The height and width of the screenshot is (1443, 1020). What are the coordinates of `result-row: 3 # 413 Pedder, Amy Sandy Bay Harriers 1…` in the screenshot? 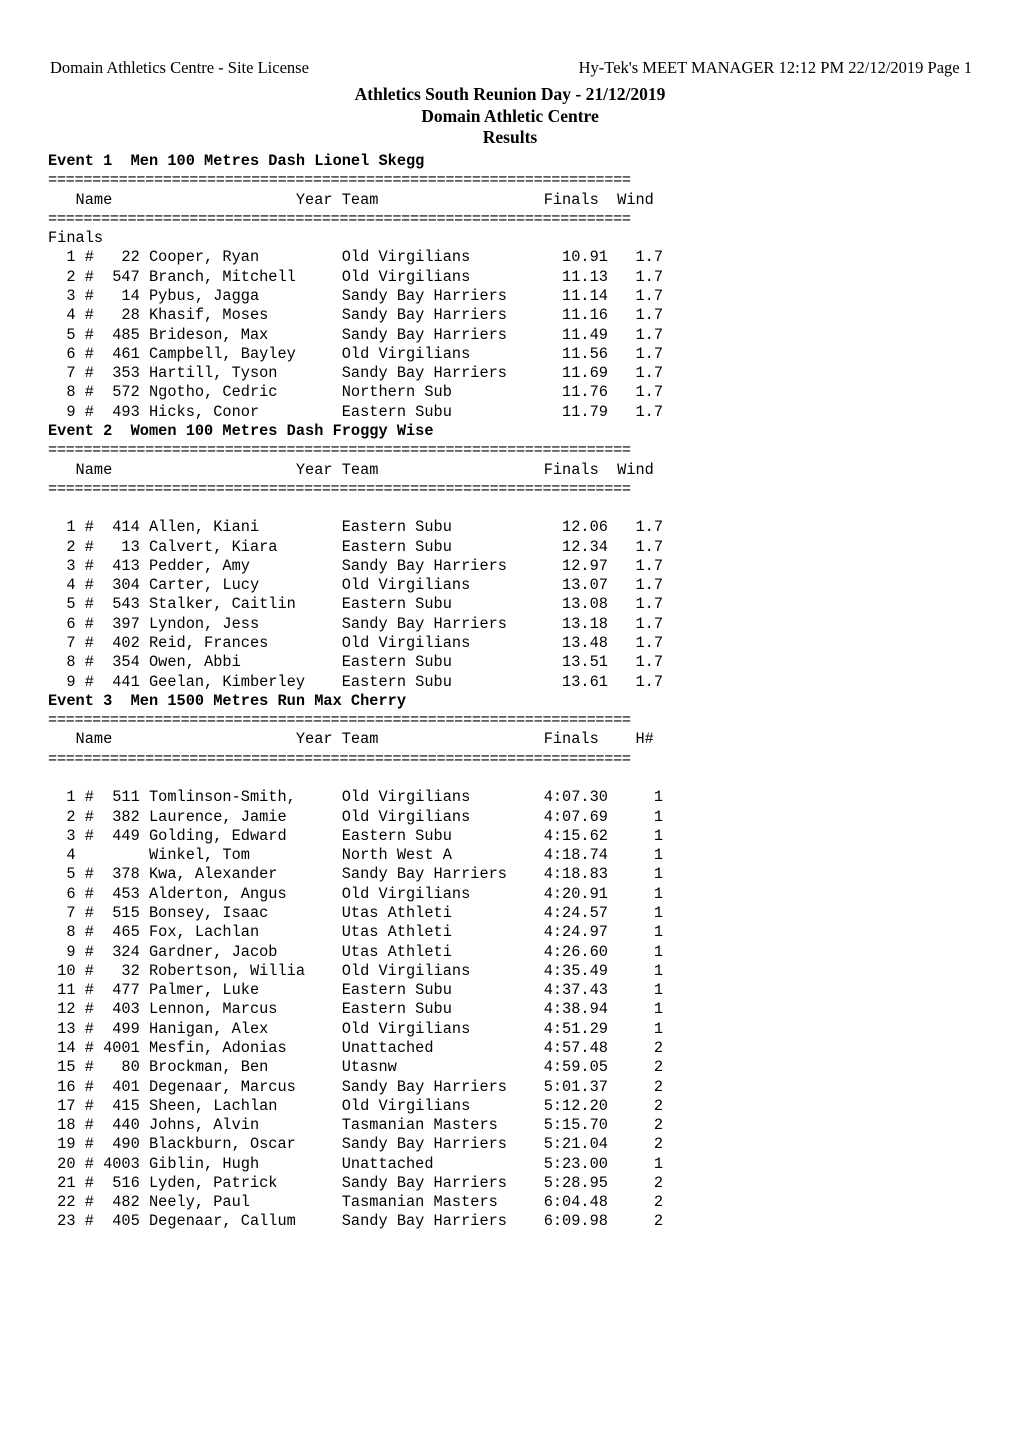 It's located at (356, 565).